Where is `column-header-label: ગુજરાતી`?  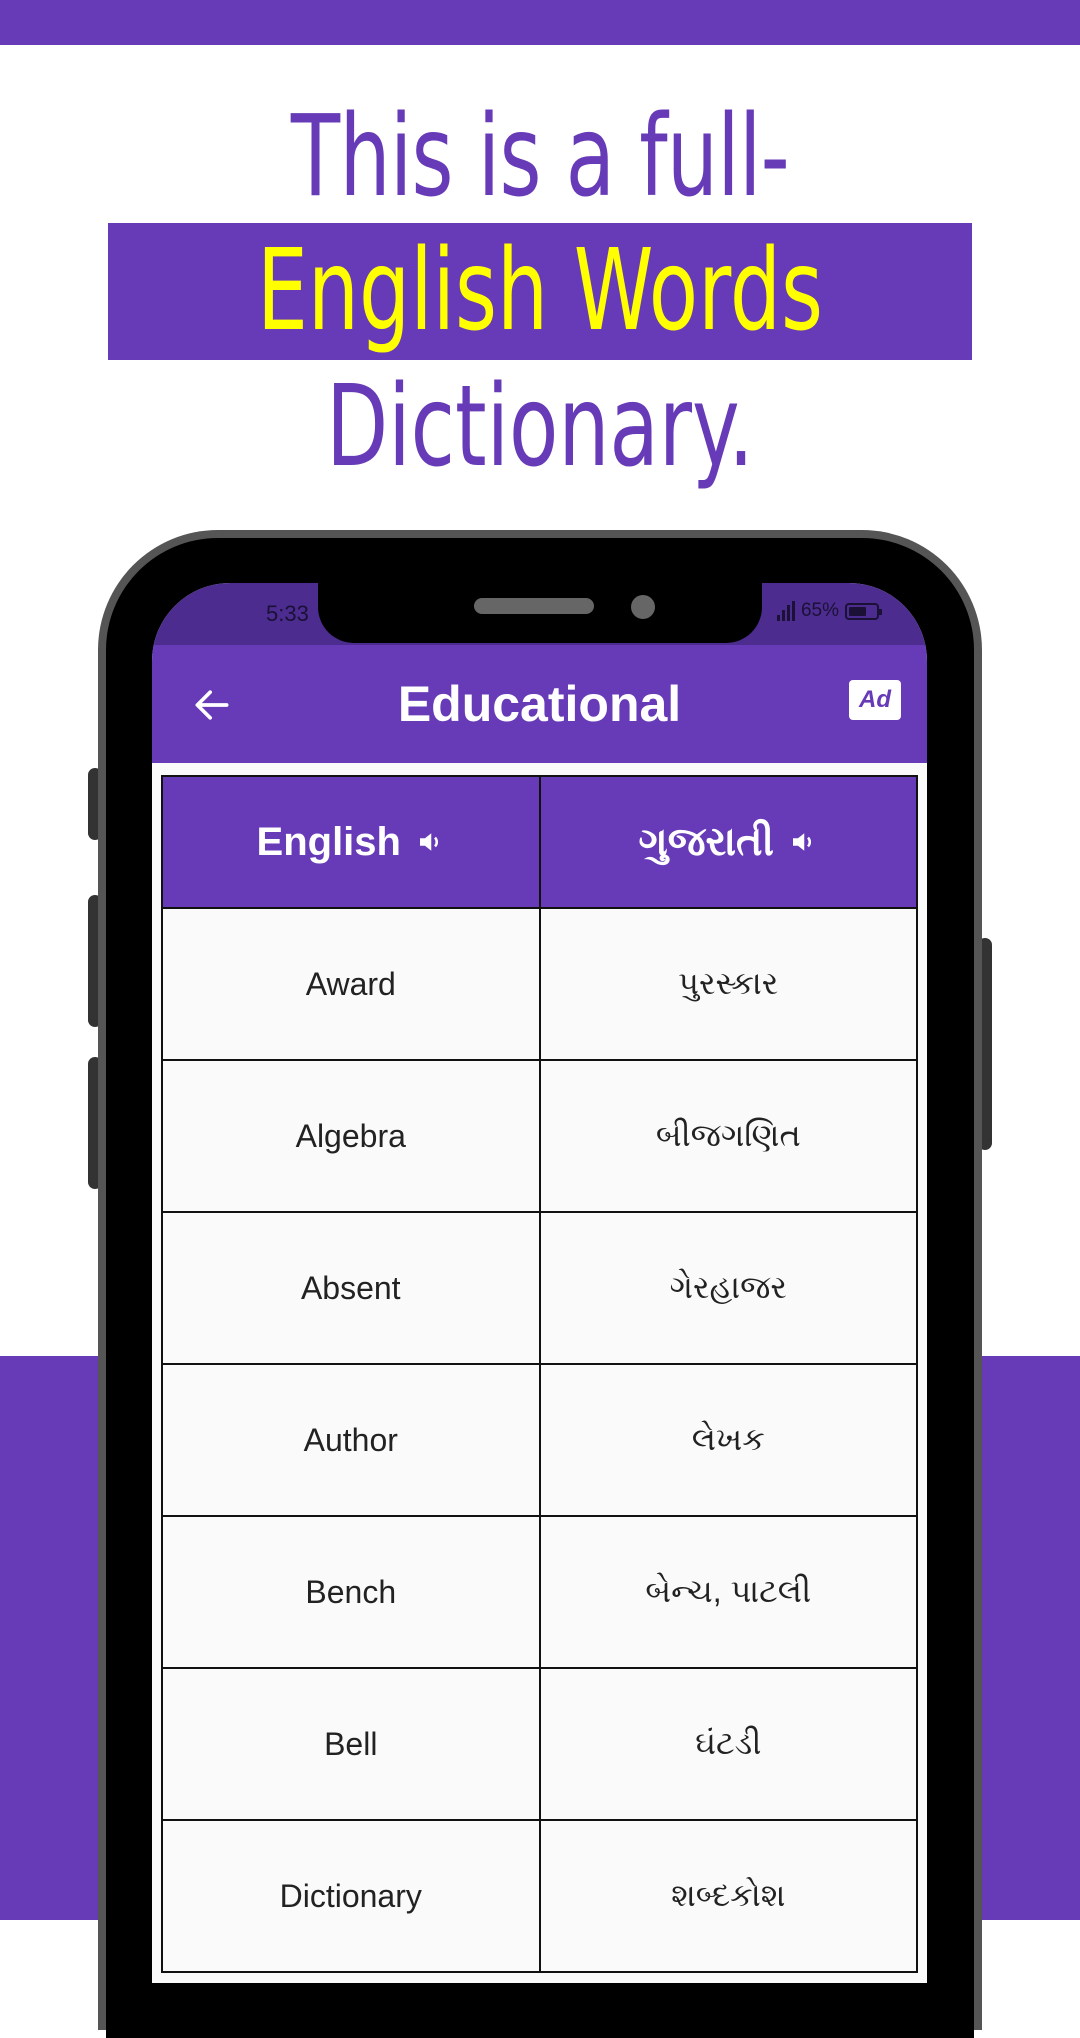 column-header-label: ગુજરાતી is located at coordinates (706, 841).